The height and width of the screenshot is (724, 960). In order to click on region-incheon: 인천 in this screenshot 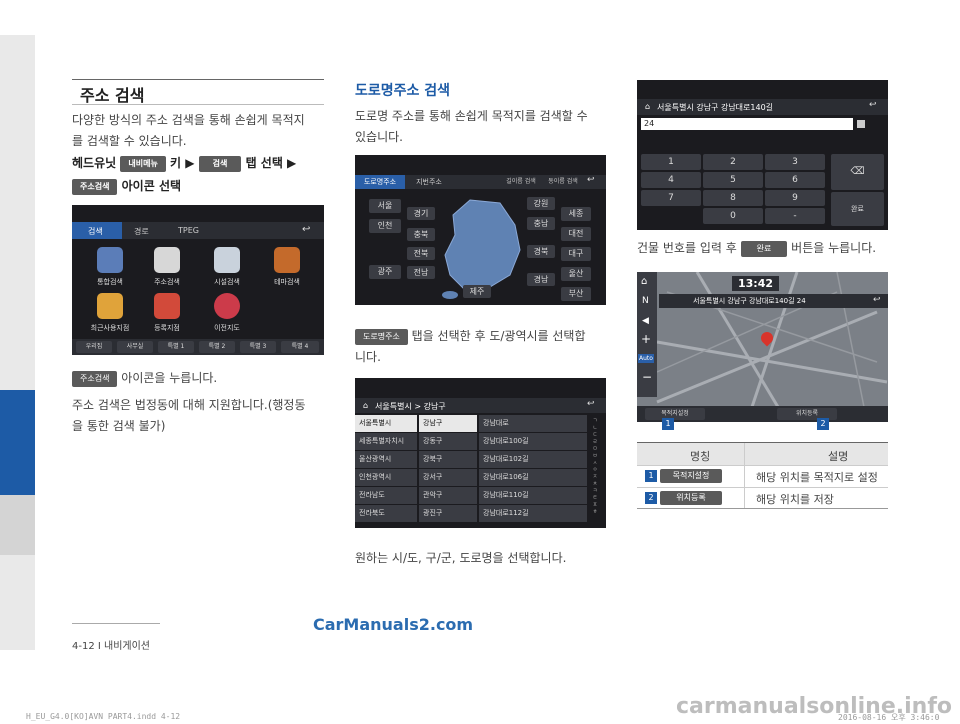, I will do `click(385, 226)`.